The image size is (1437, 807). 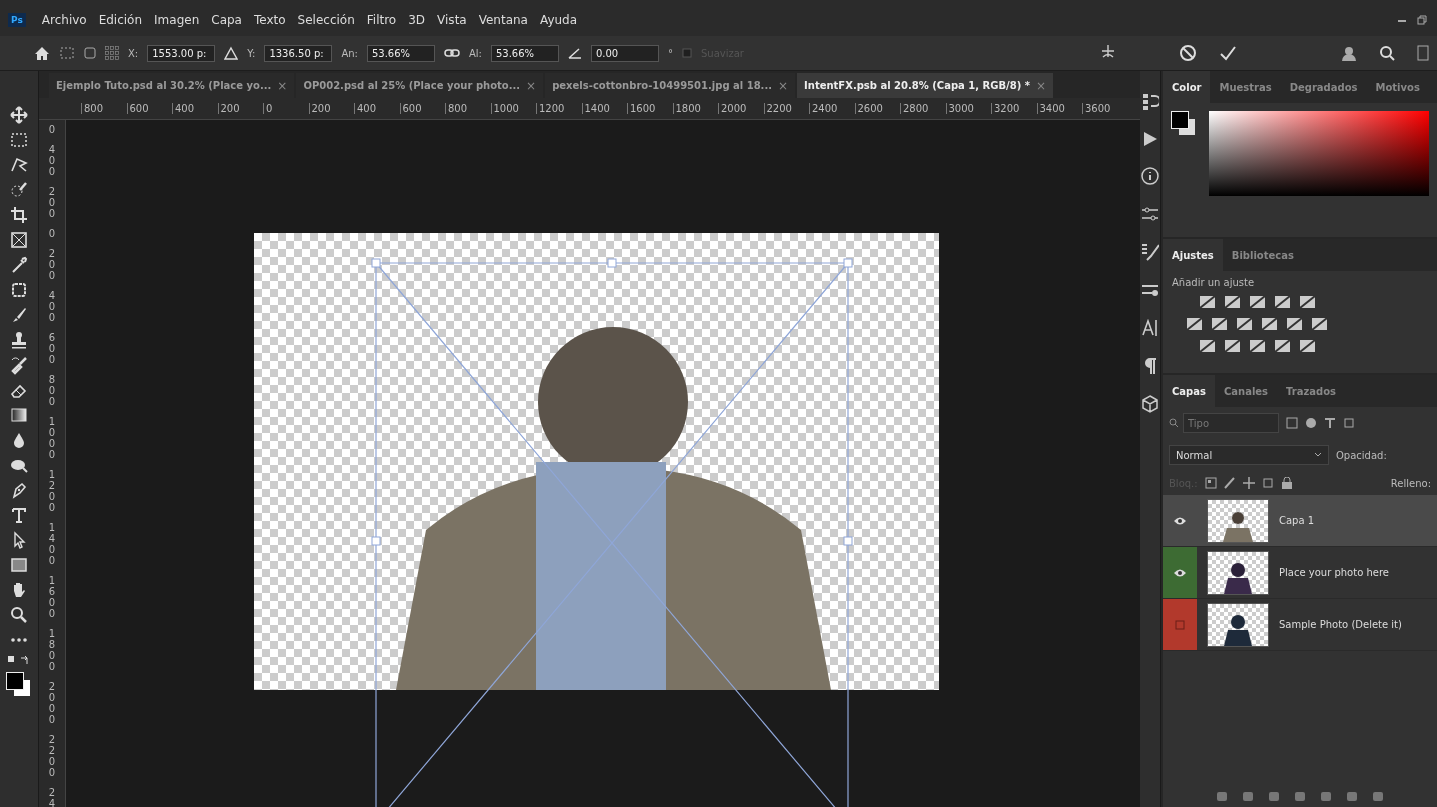 I want to click on color-spectrum, so click(x=1319, y=153).